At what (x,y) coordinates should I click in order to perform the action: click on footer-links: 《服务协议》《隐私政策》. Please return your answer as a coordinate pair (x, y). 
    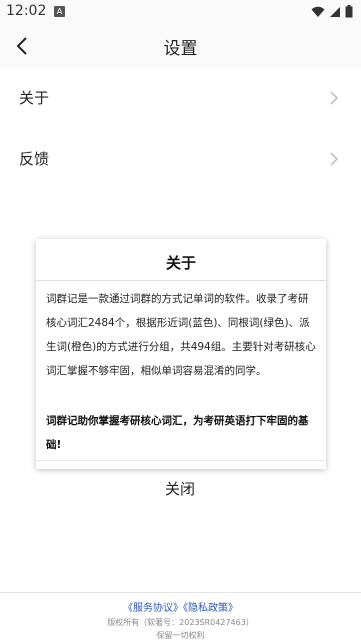
    Looking at the image, I should click on (180, 606).